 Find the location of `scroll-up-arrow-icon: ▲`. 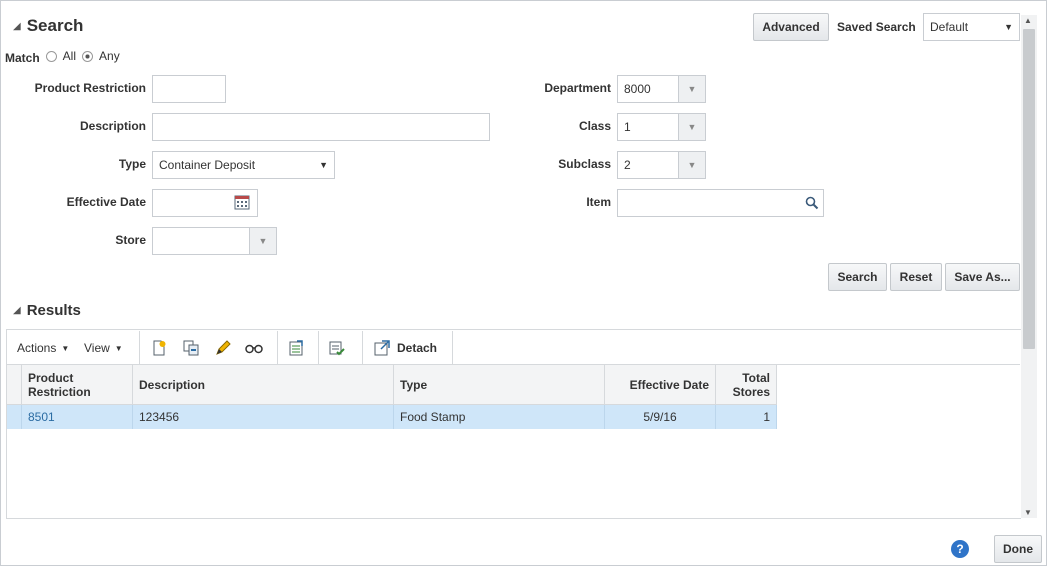

scroll-up-arrow-icon: ▲ is located at coordinates (1028, 20).